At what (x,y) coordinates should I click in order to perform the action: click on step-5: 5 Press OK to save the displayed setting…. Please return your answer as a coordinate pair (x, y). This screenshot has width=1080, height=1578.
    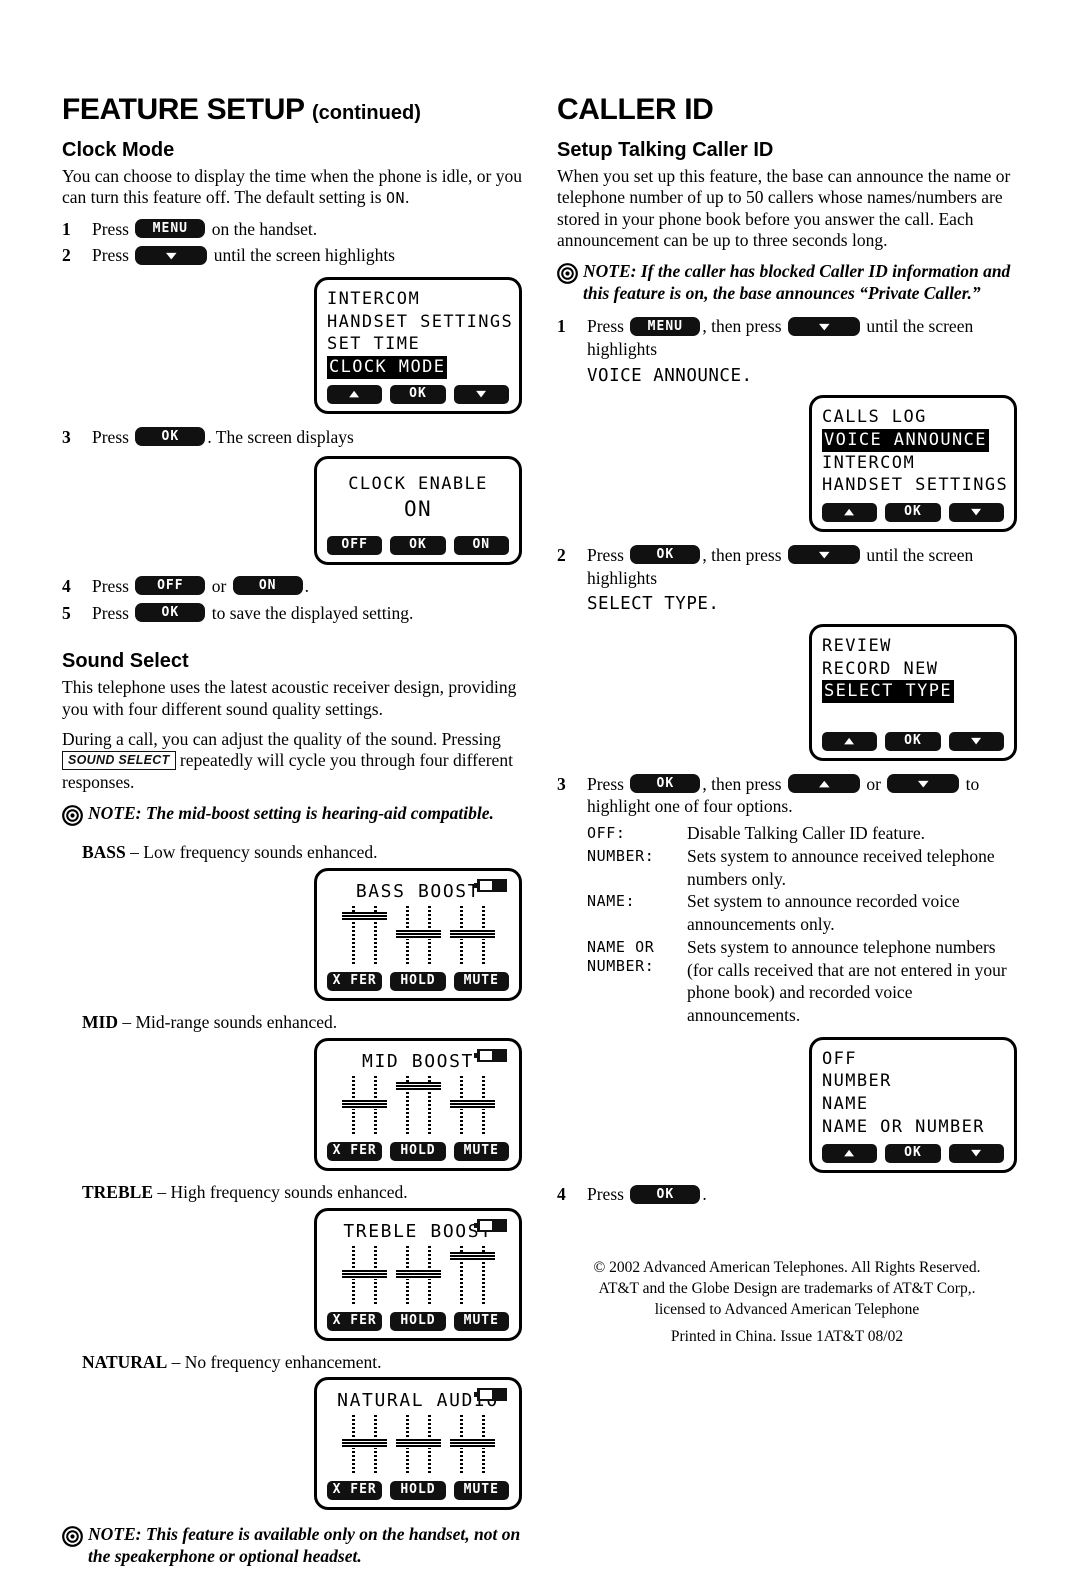
    Looking at the image, I should click on (292, 613).